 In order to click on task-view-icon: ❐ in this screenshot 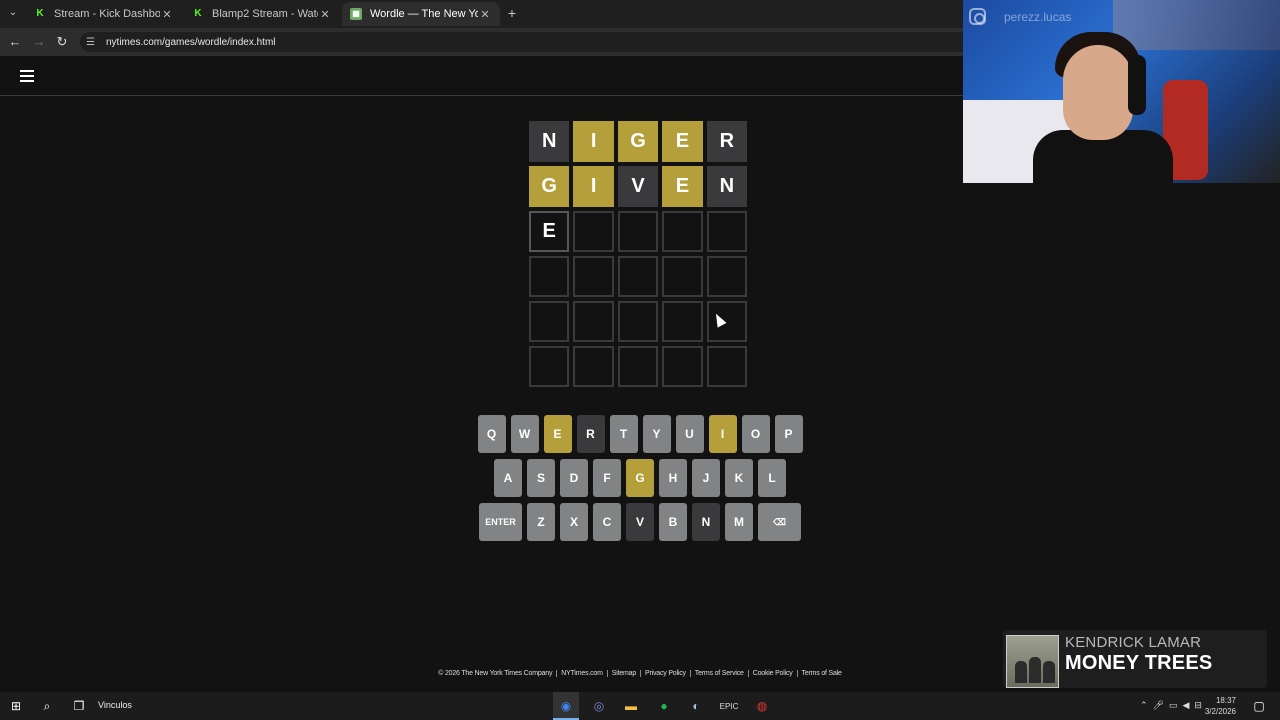, I will do `click(79, 706)`.